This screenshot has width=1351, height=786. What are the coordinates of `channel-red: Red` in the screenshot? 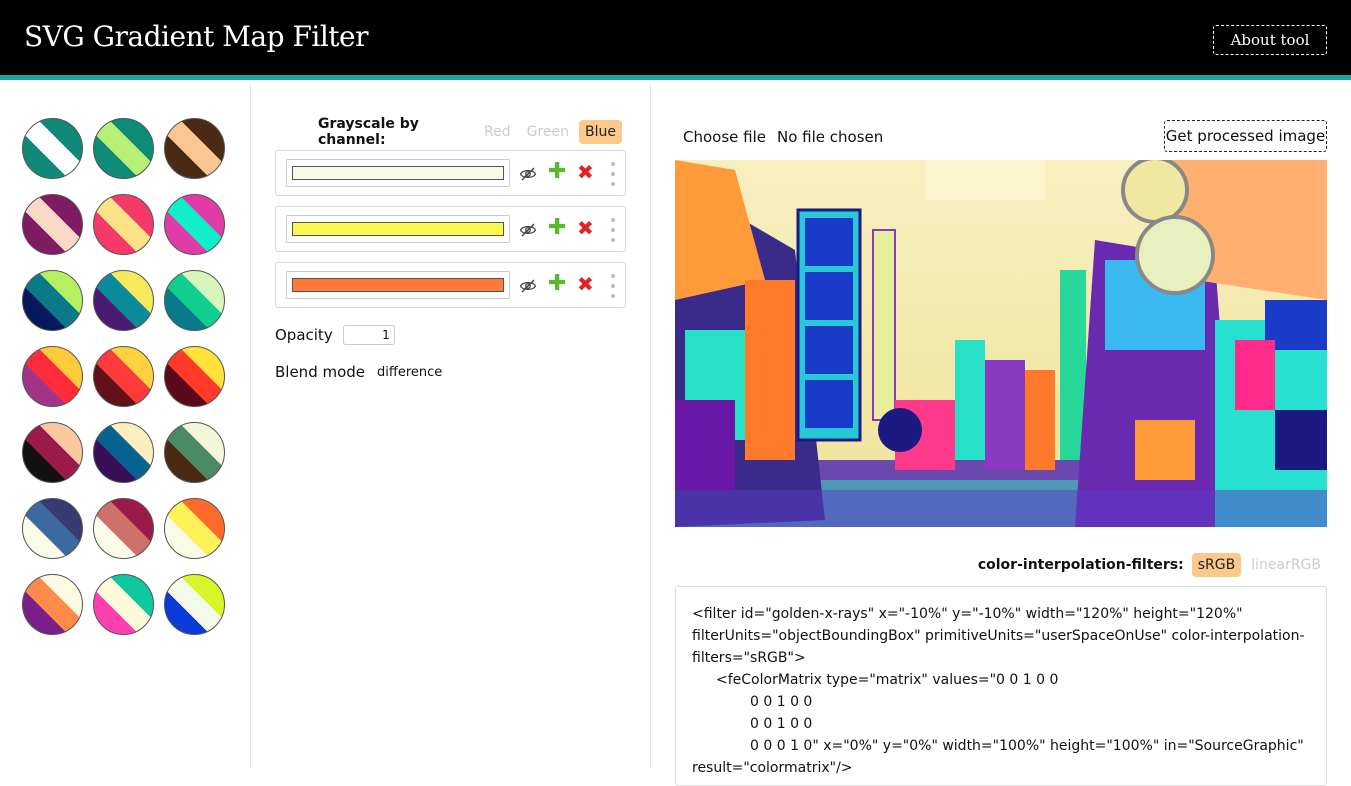 It's located at (497, 132).